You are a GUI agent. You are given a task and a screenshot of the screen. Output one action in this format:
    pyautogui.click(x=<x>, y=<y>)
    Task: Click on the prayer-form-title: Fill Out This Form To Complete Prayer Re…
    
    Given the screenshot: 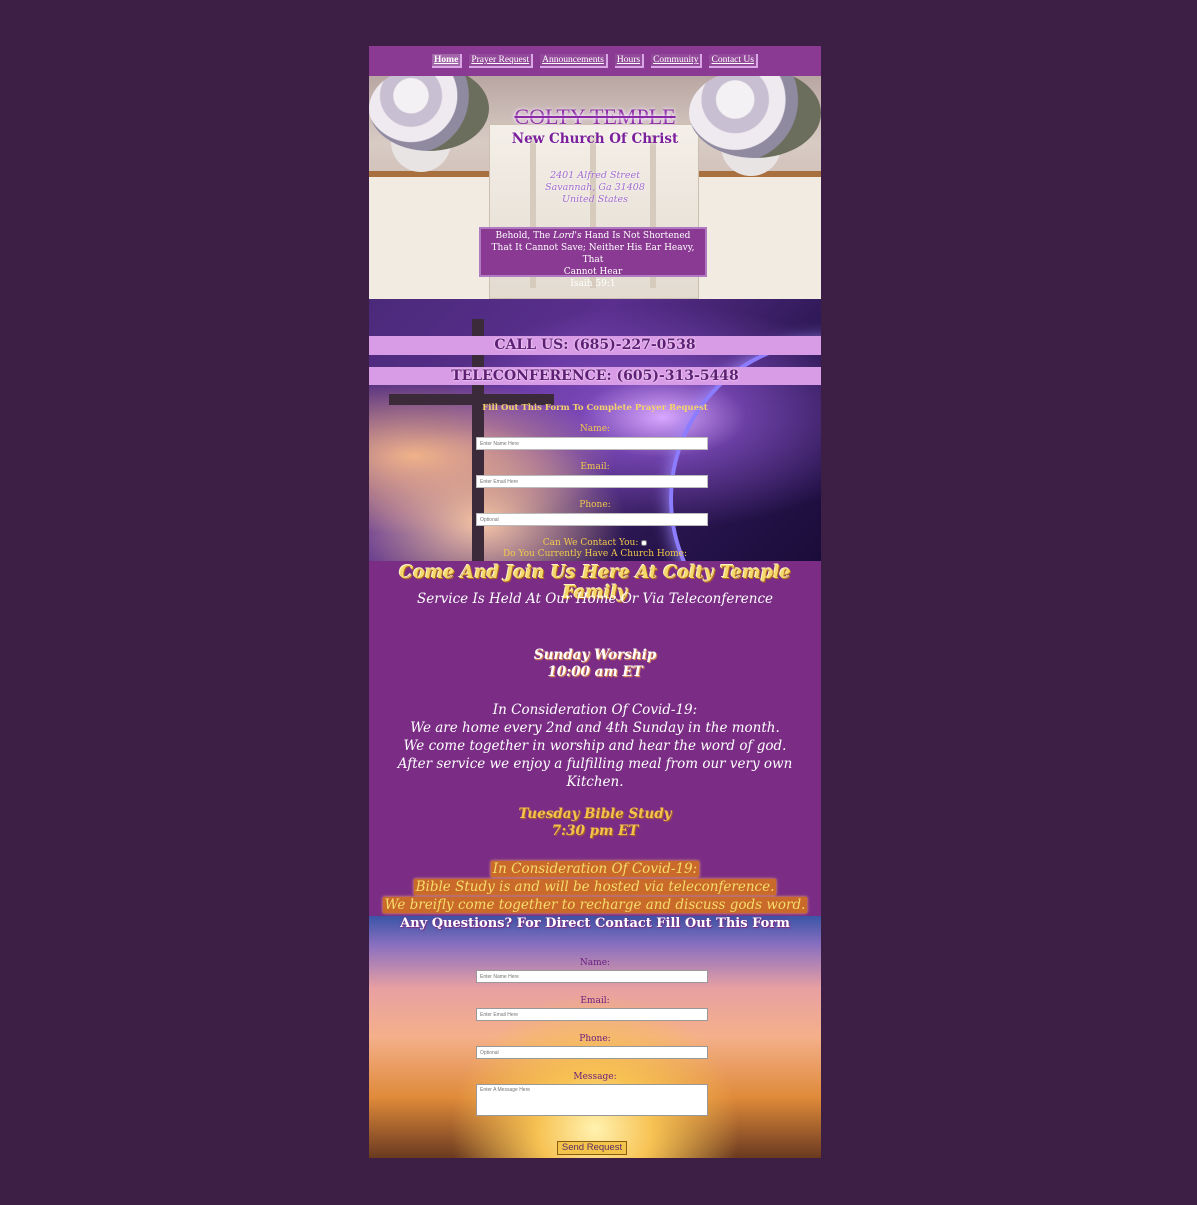 What is the action you would take?
    pyautogui.click(x=595, y=408)
    